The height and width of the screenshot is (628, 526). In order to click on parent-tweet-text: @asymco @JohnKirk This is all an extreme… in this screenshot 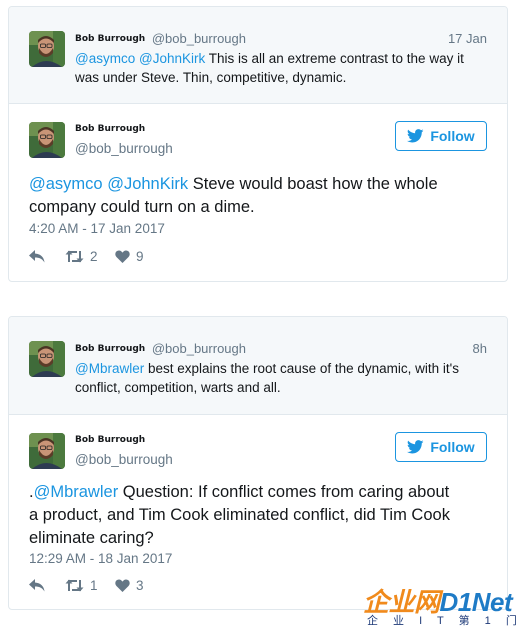, I will do `click(283, 68)`.